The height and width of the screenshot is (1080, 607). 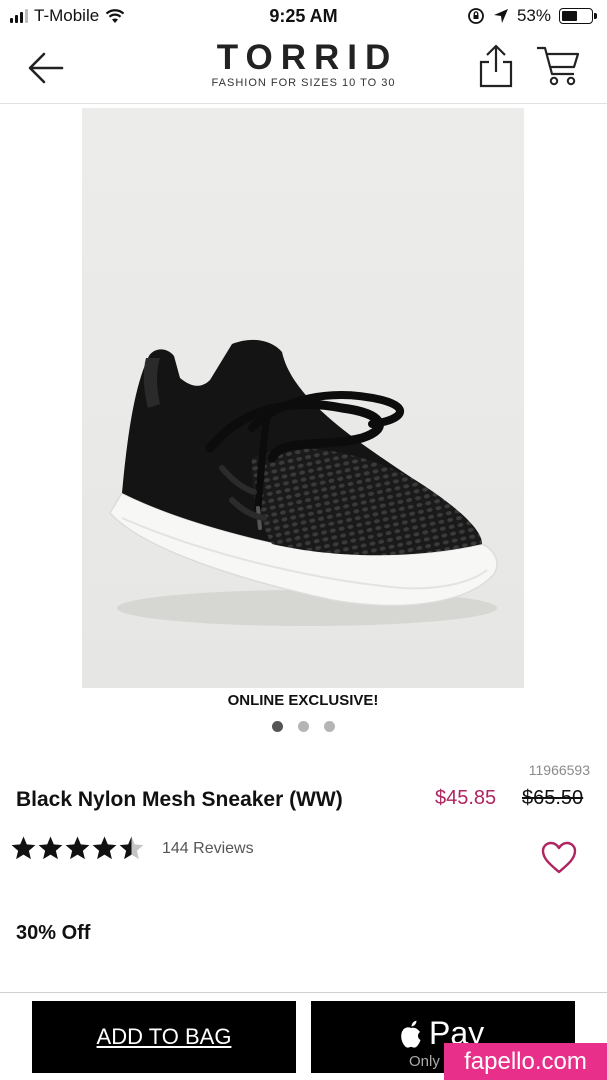 What do you see at coordinates (424, 1061) in the screenshot?
I see `apple-pay-subtext: Only` at bounding box center [424, 1061].